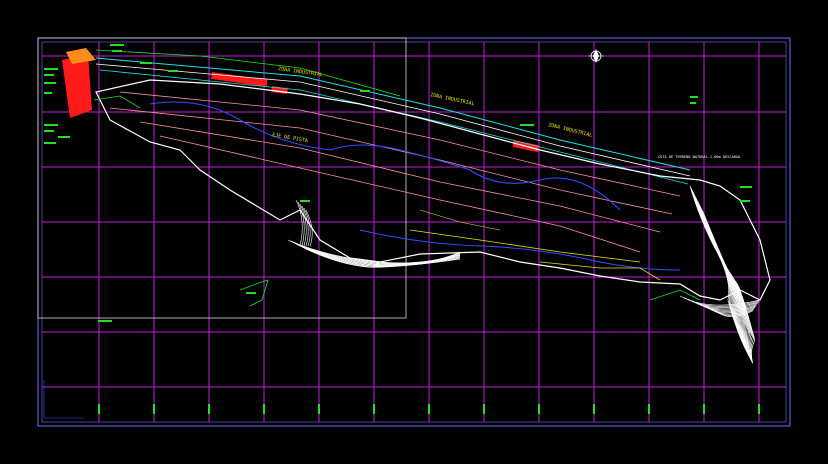 This screenshot has width=828, height=464. Describe the element at coordinates (452, 99) in the screenshot. I see `label-zona-industrial-2: ZONA INDUSTRIAL` at that location.